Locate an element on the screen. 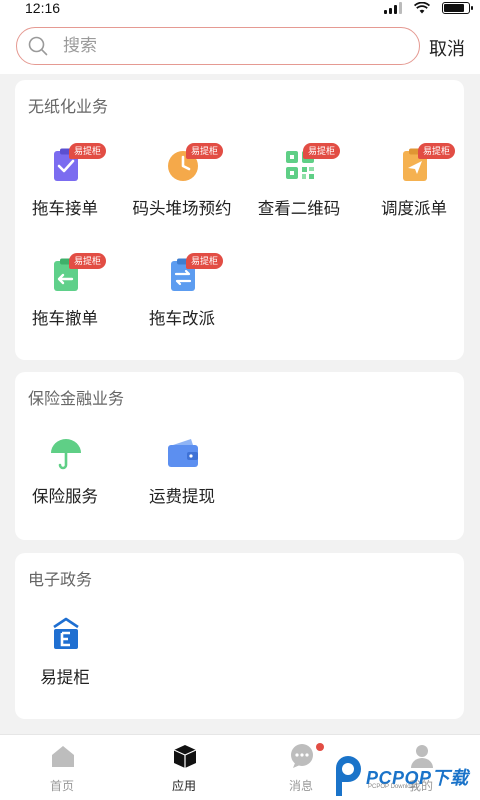 This screenshot has width=480, height=800. e-box-icon is located at coordinates (66, 633).